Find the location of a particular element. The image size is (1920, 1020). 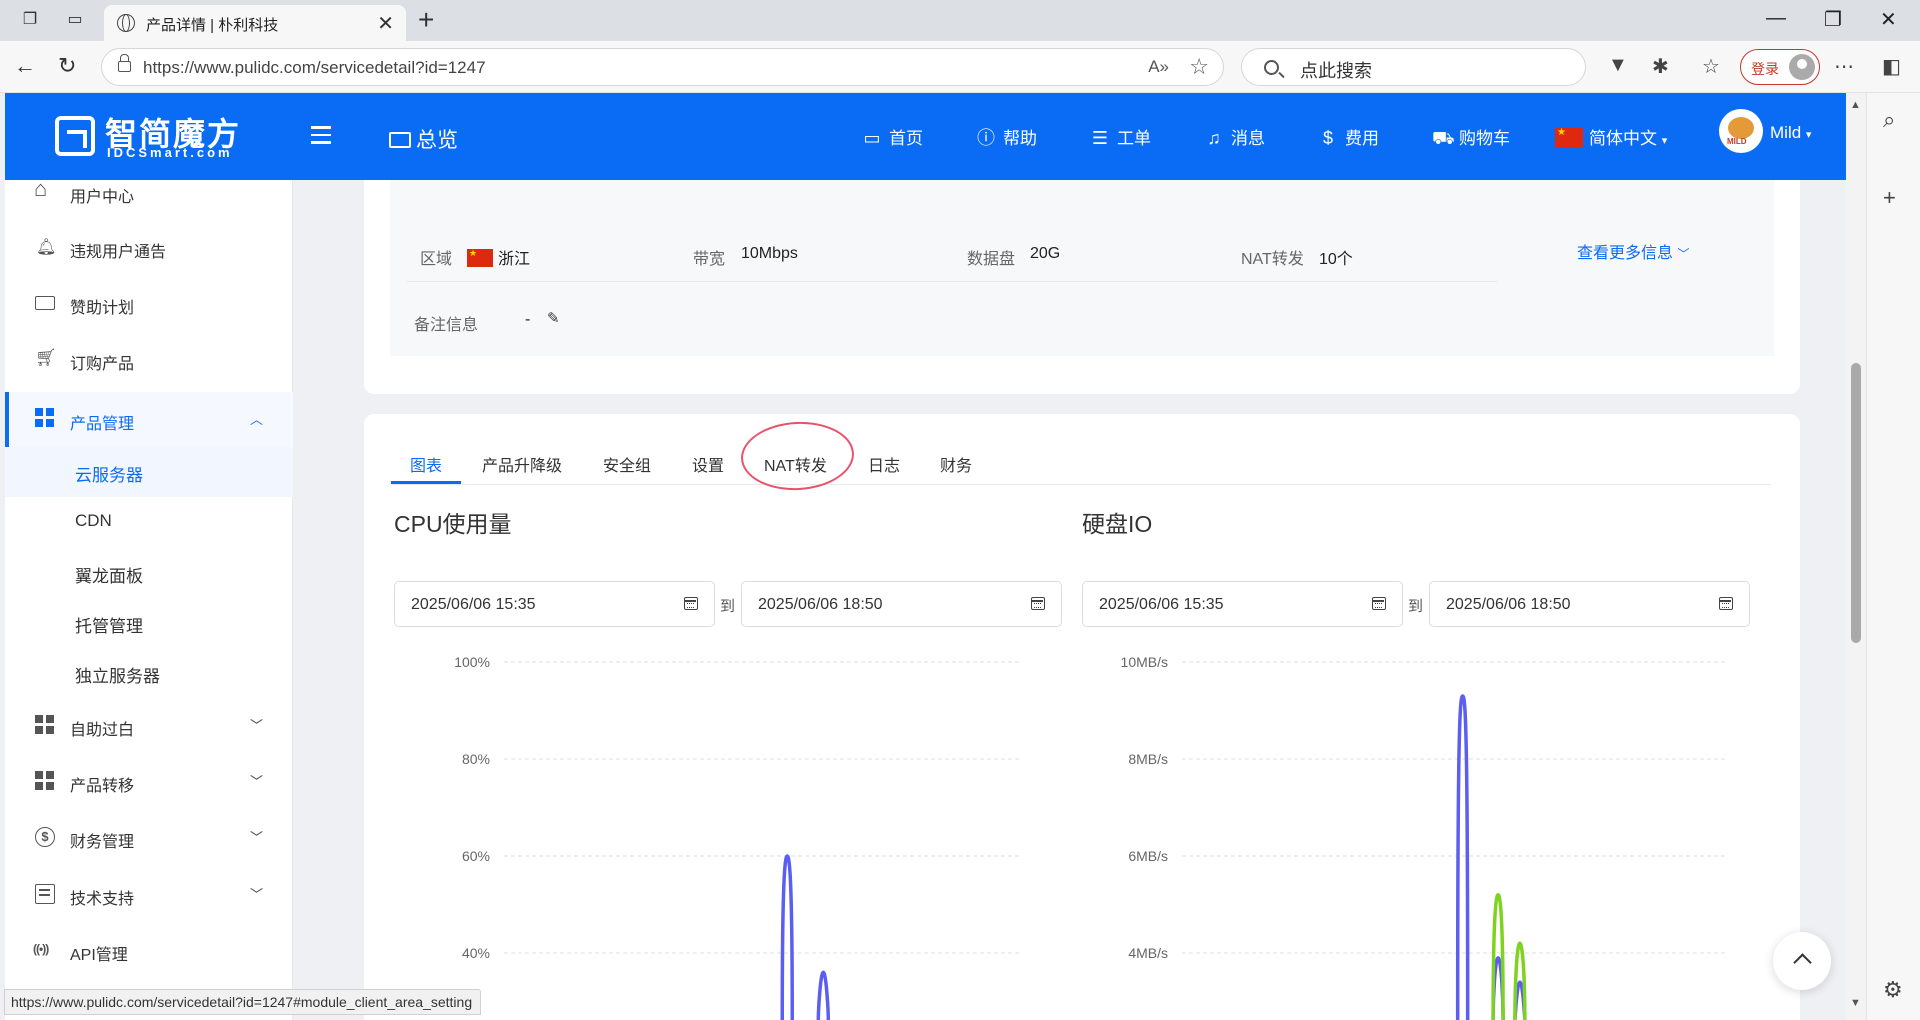

browser-search-box: 点此搜索 is located at coordinates (1413, 67).